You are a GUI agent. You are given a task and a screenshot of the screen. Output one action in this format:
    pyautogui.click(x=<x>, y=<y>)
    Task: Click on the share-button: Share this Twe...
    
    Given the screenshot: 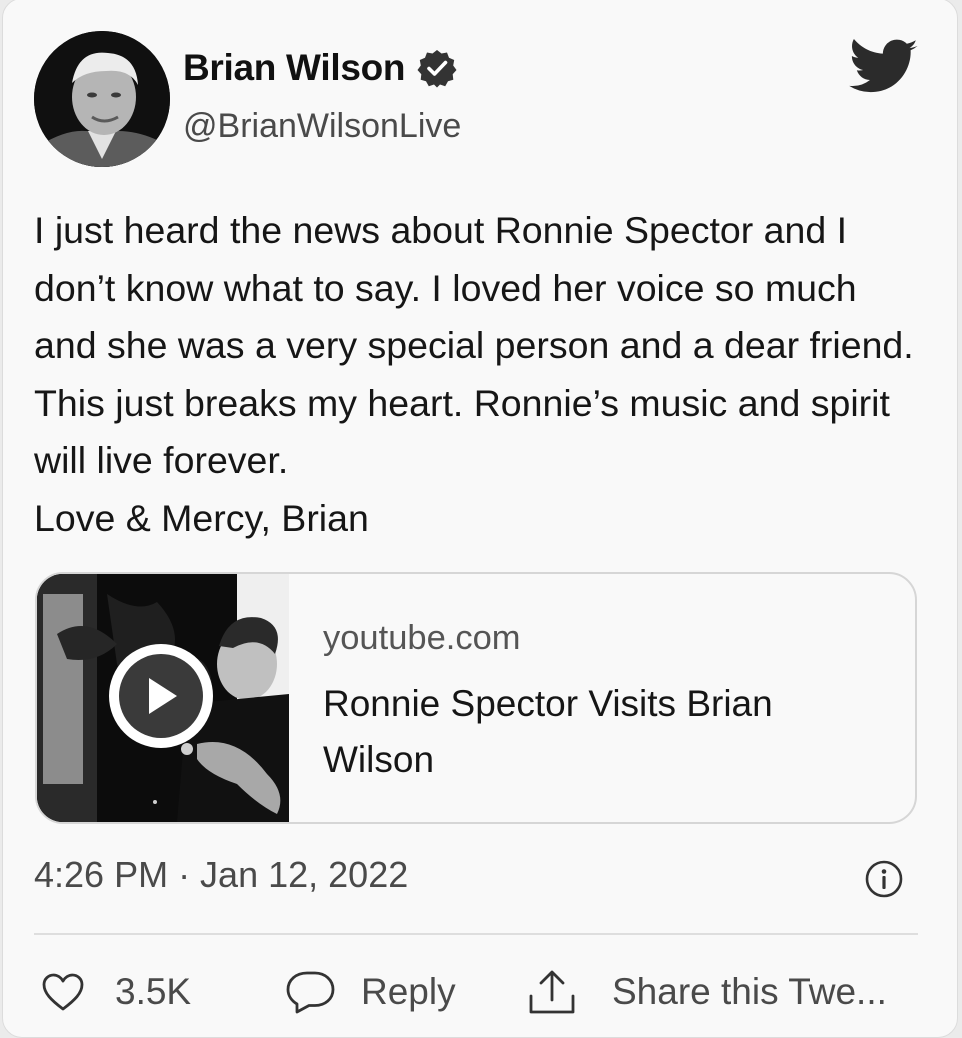 What is the action you would take?
    pyautogui.click(x=706, y=992)
    